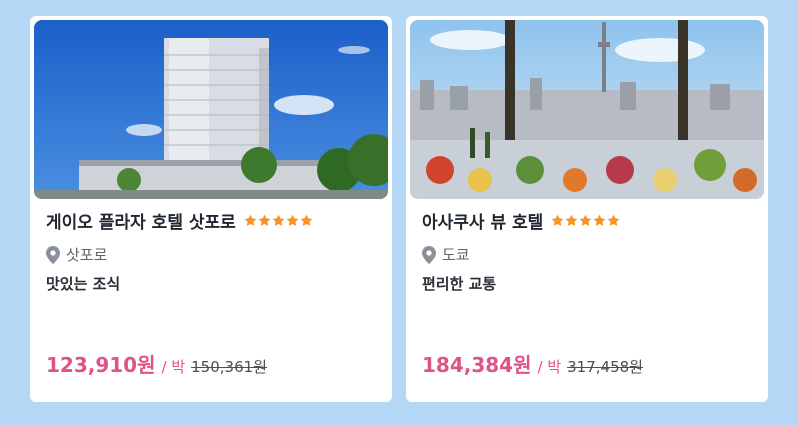  Describe the element at coordinates (482, 220) in the screenshot. I see `hotel-name: 아사쿠사 뷰 호텔` at that location.